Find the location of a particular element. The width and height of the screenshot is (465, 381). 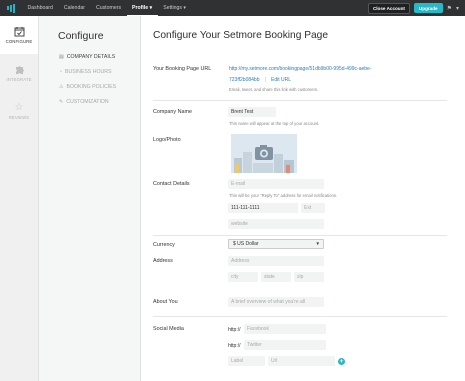

subnav-item-customization: ✎ CUSTOMIZATION is located at coordinates (84, 102).